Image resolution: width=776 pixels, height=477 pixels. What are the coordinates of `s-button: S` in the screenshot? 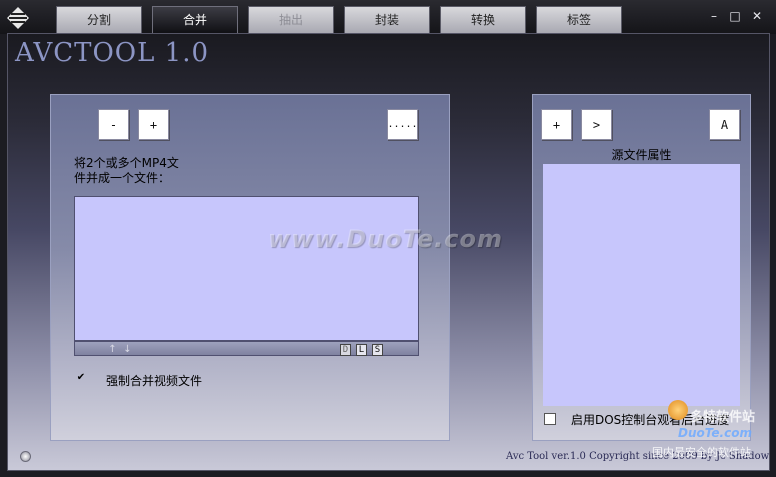 It's located at (377, 350).